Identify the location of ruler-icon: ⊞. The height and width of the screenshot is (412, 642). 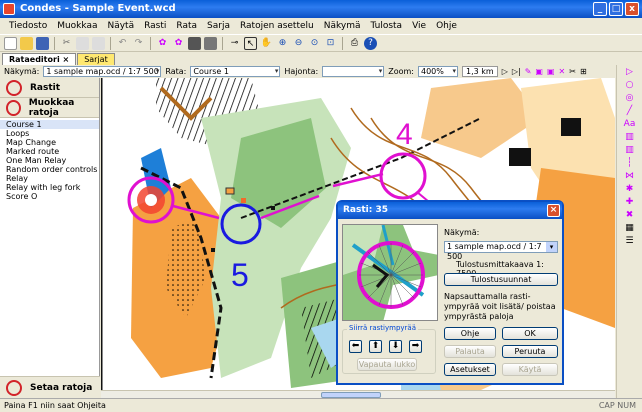
(583, 71).